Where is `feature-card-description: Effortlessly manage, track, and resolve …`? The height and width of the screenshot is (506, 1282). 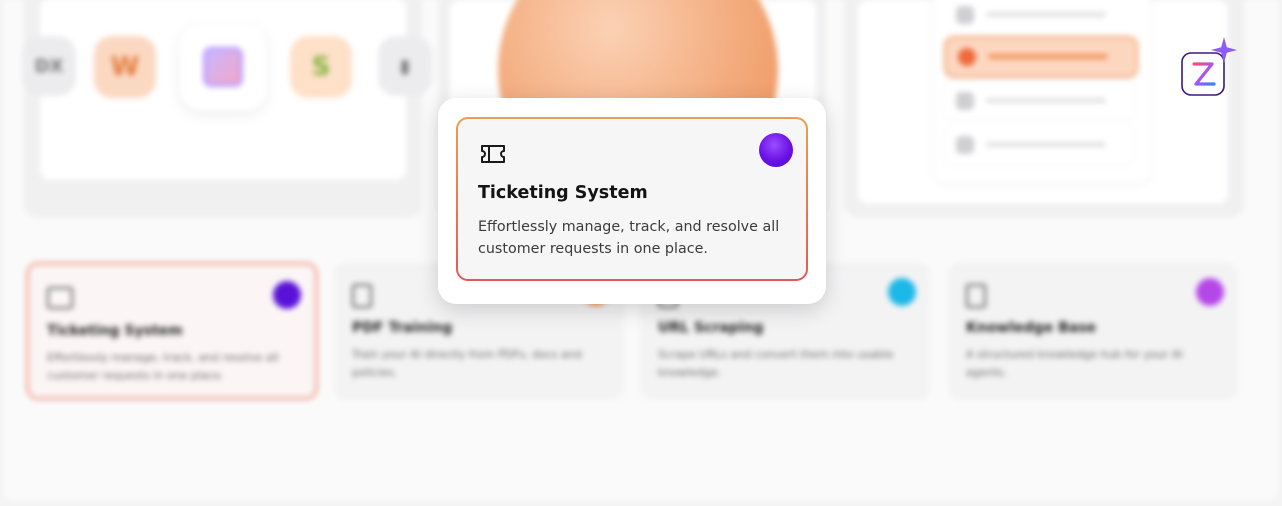
feature-card-description: Effortlessly manage, track, and resolve … is located at coordinates (163, 366).